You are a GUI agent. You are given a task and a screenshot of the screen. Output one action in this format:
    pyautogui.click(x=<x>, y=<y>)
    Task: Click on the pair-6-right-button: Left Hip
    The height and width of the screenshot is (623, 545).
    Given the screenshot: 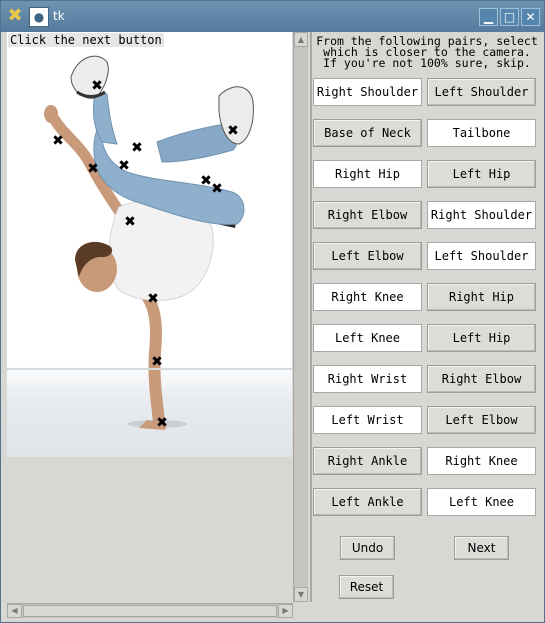 What is the action you would take?
    pyautogui.click(x=481, y=338)
    